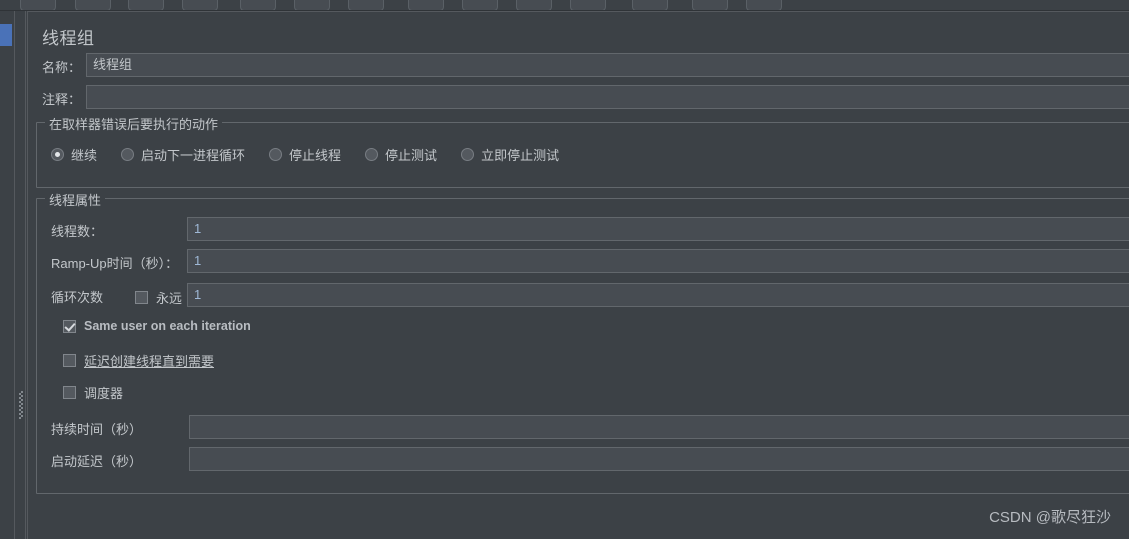  Describe the element at coordinates (75, 199) in the screenshot. I see `thread-properties-legend: 线程属性` at that location.